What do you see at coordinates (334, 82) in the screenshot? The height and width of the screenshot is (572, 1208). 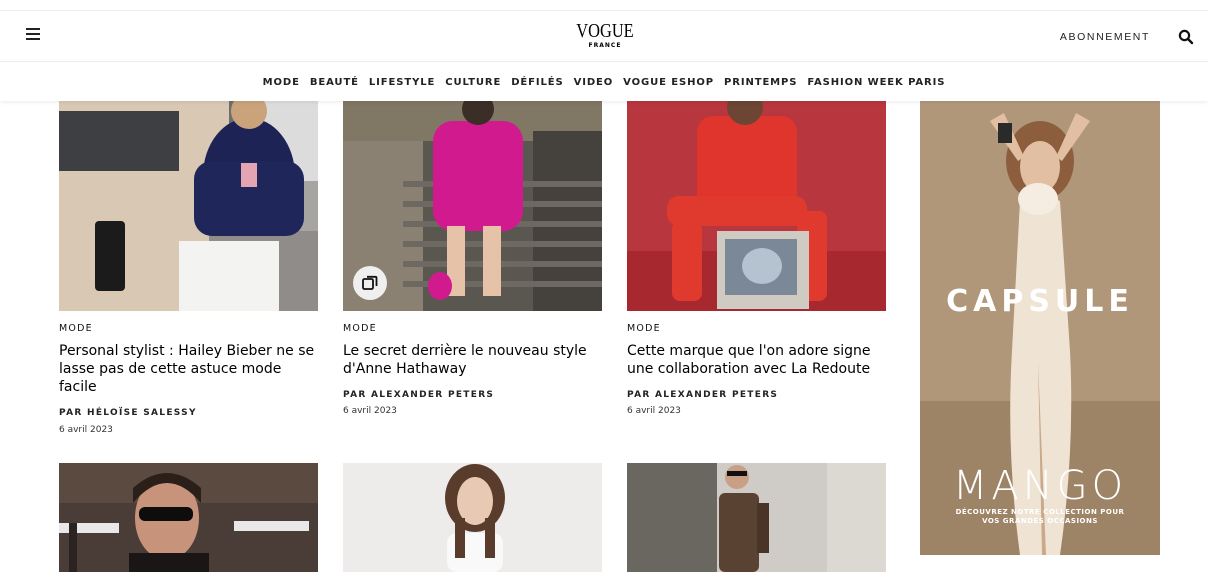 I see `nav-item-beaute: BEAUTÉ` at bounding box center [334, 82].